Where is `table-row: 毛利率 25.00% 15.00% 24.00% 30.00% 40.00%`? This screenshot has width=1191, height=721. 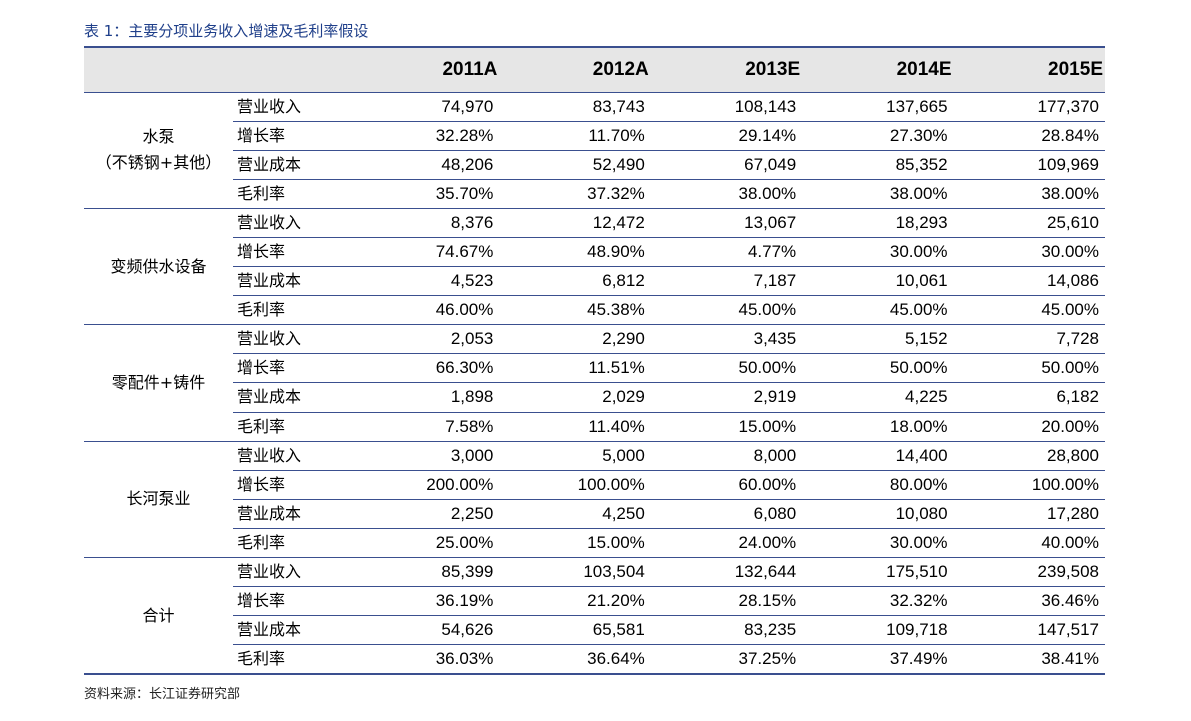 table-row: 毛利率 25.00% 15.00% 24.00% 30.00% 40.00% is located at coordinates (594, 543).